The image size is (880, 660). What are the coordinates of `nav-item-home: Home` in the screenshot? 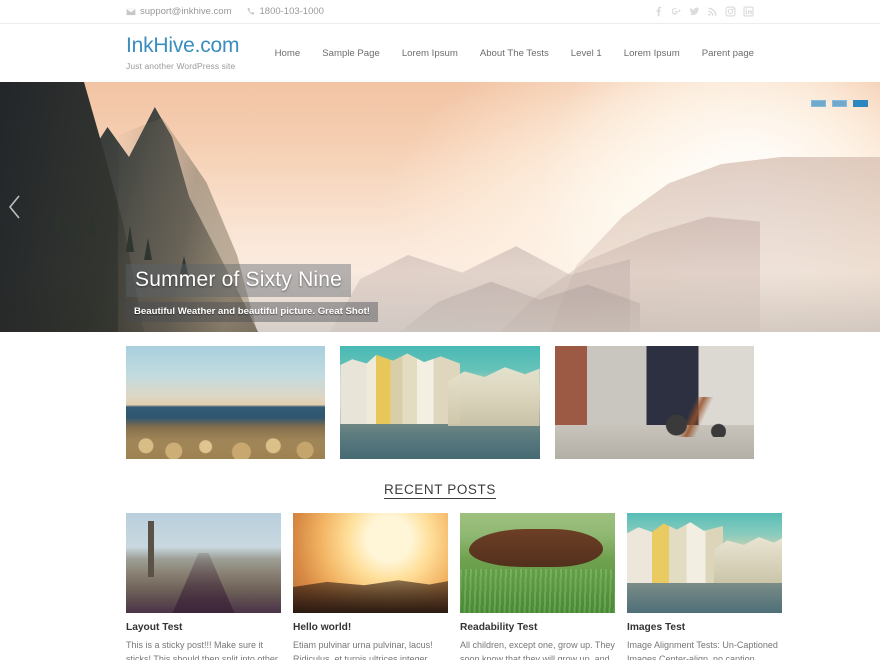 It's located at (288, 53).